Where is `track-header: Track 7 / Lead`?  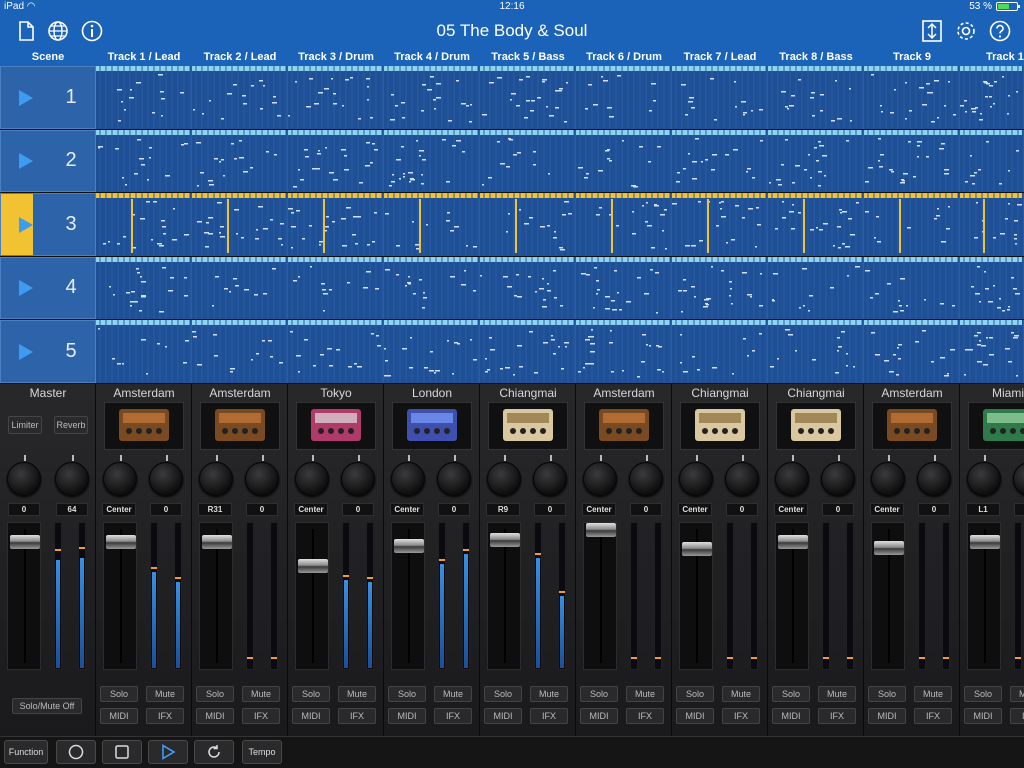 track-header: Track 7 / Lead is located at coordinates (720, 57).